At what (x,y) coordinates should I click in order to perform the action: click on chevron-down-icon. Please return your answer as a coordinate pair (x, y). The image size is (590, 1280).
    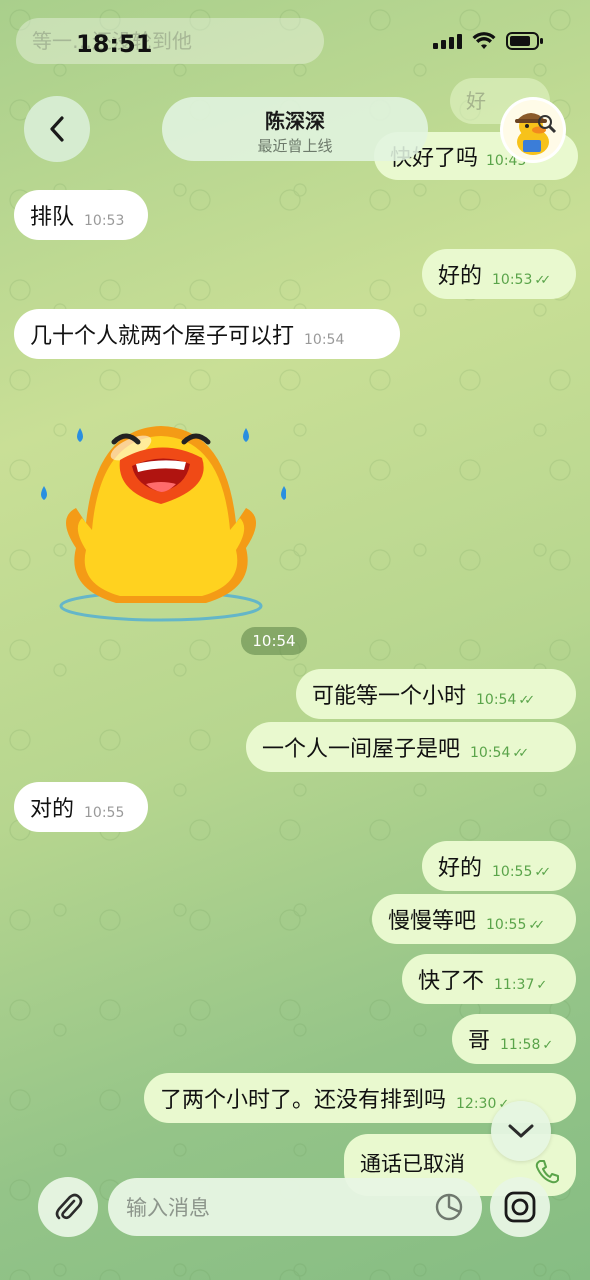
    Looking at the image, I should click on (521, 1131).